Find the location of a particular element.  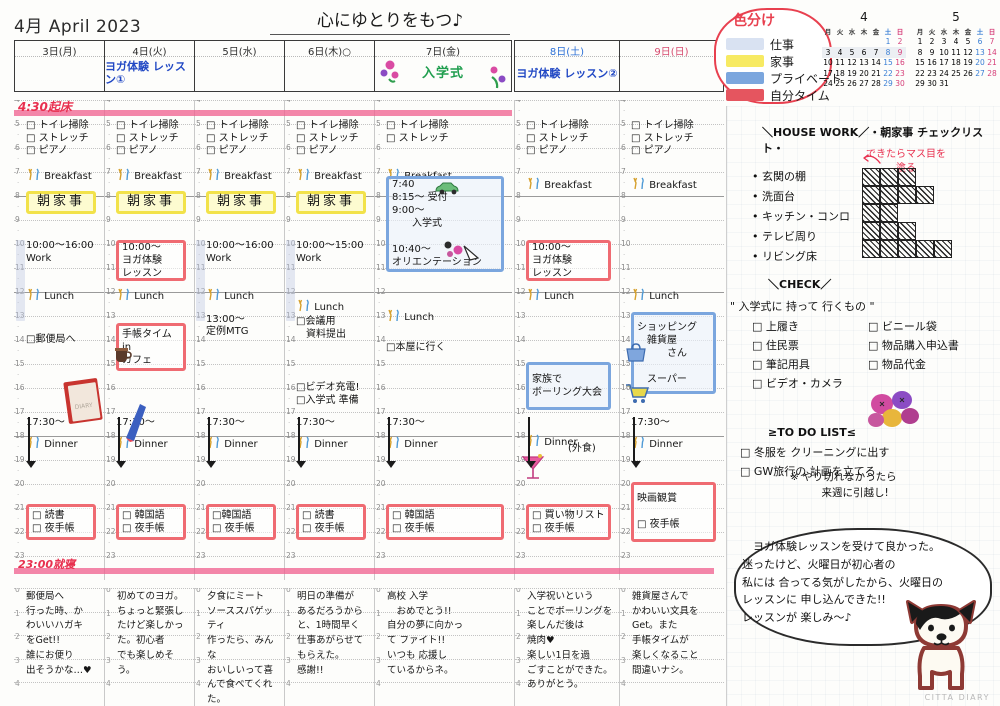

mini-day-cell: 24 is located at coordinates (944, 73).